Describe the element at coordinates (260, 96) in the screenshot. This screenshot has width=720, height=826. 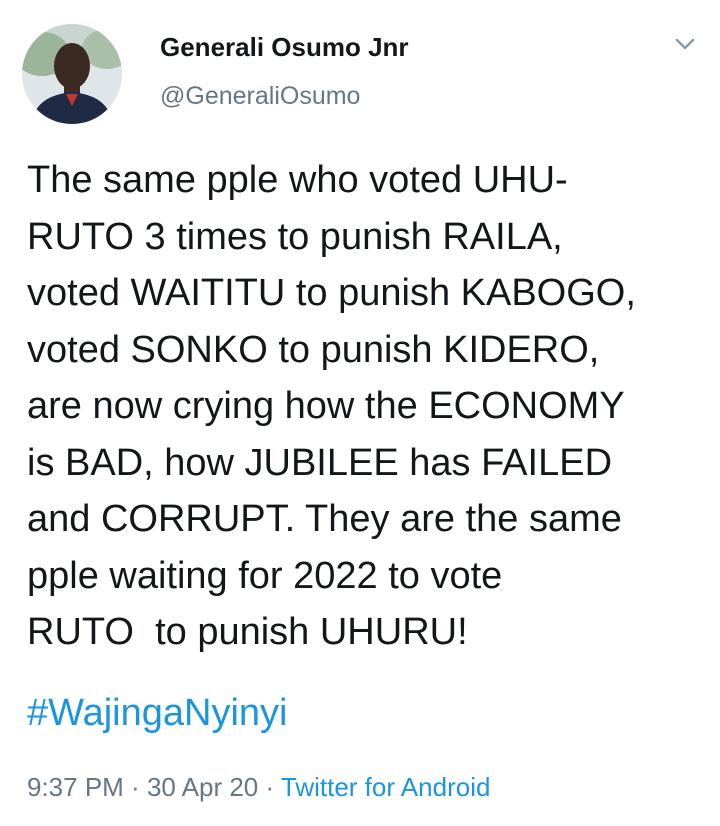
I see `author-handle: @GeneraliOsumo` at that location.